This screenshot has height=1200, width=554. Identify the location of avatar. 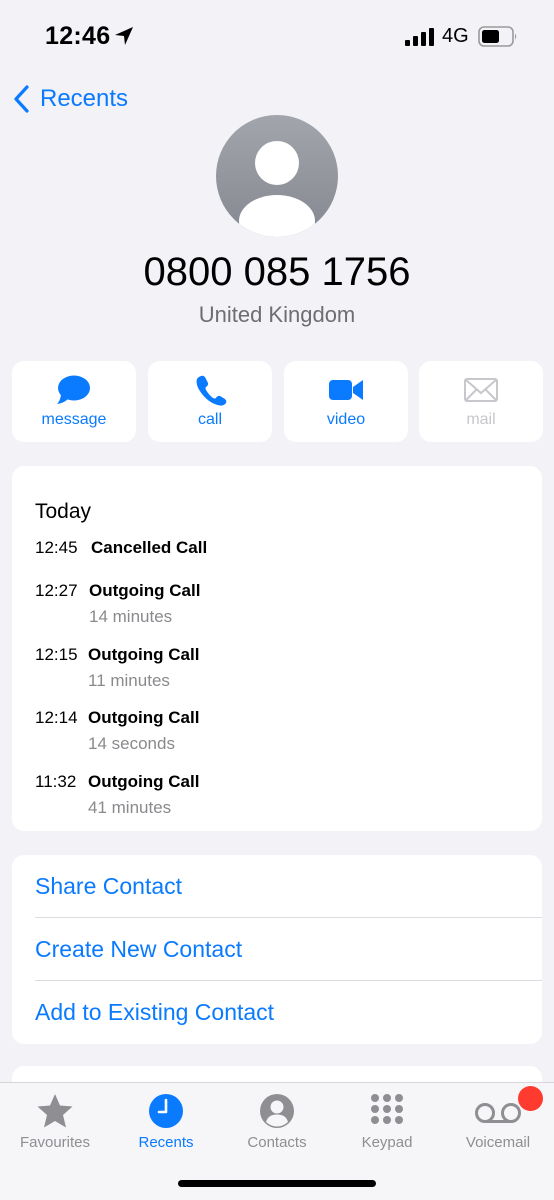
(277, 176).